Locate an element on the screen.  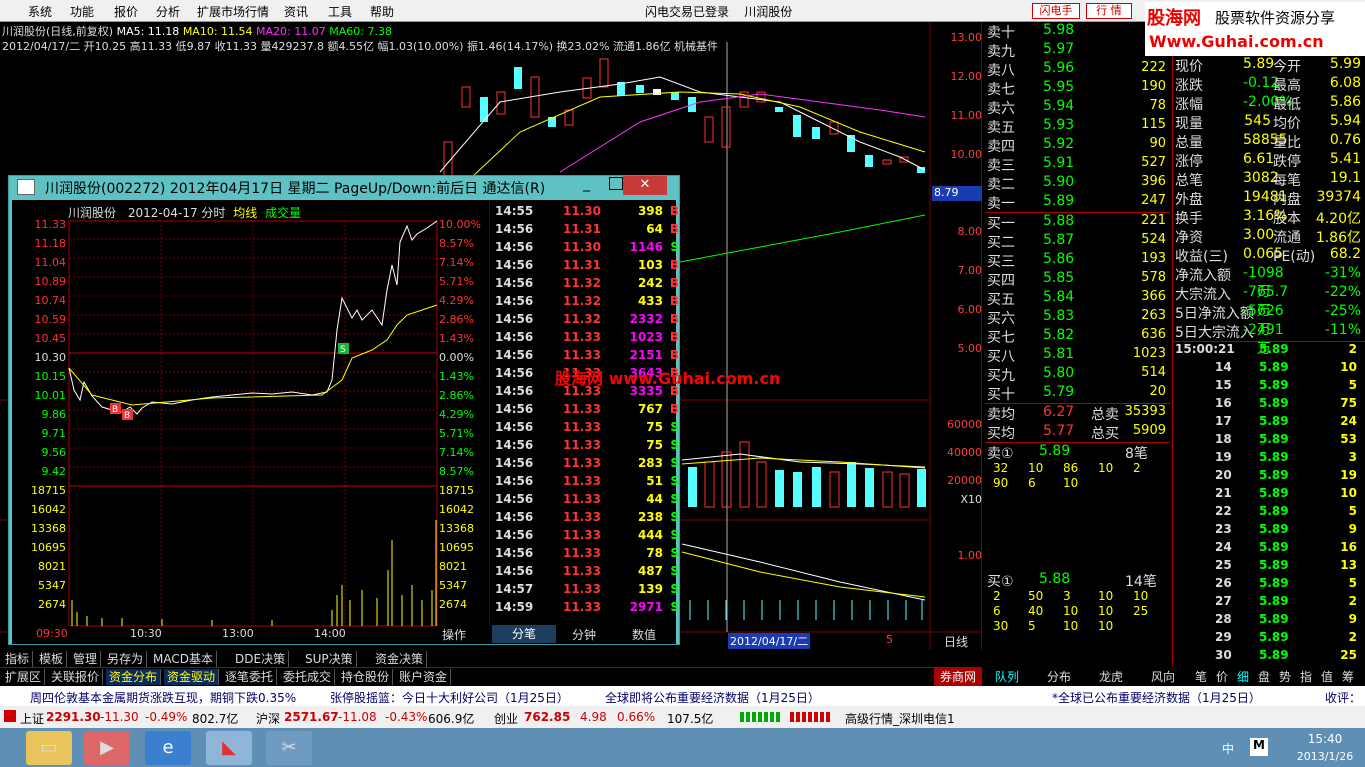
tab-values: 数值 is located at coordinates (644, 634).